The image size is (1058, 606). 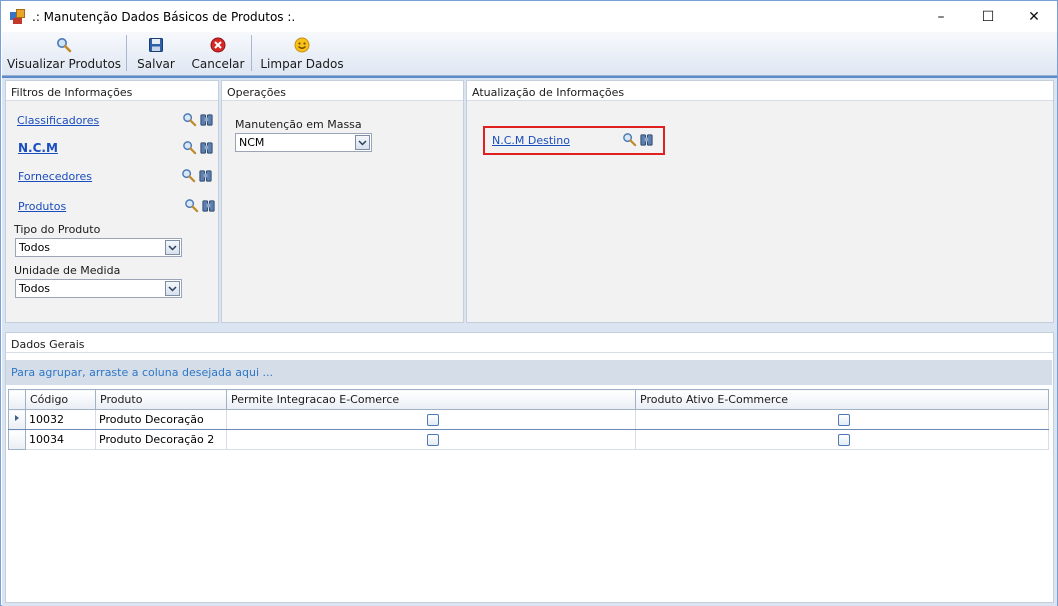 I want to click on current-row-arrow-icon, so click(x=17, y=418).